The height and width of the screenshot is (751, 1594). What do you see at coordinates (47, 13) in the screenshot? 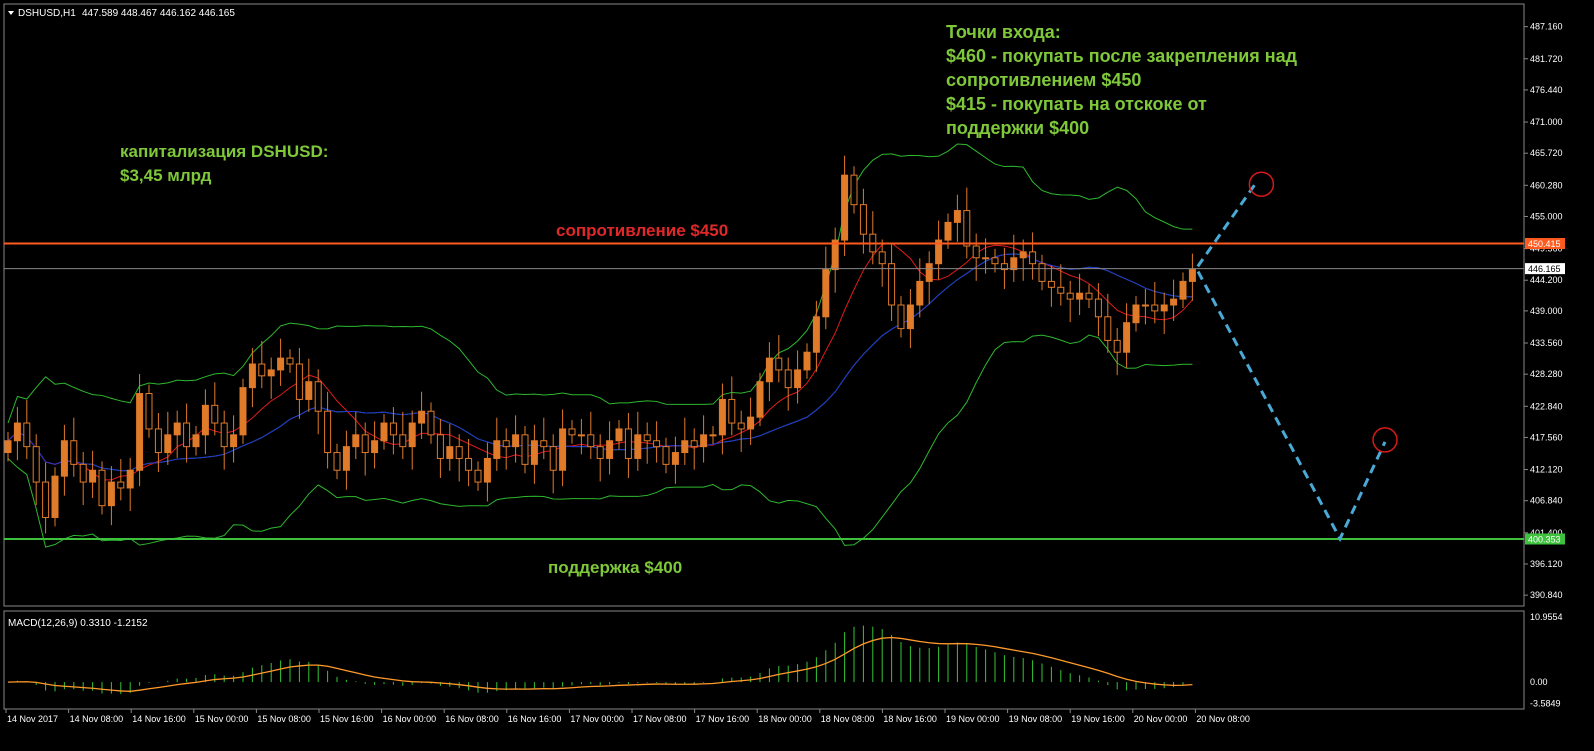
I see `symbol-header: DSHUSD,H1` at bounding box center [47, 13].